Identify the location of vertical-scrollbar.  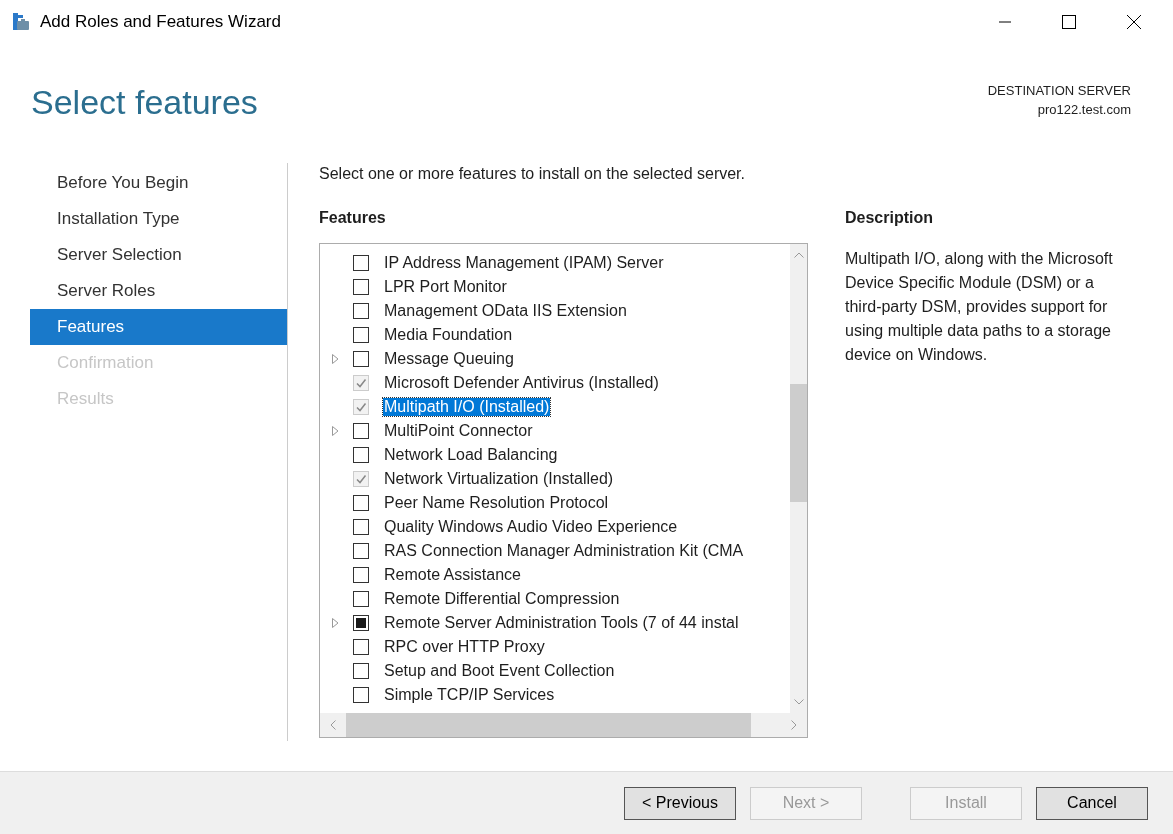
(798, 478).